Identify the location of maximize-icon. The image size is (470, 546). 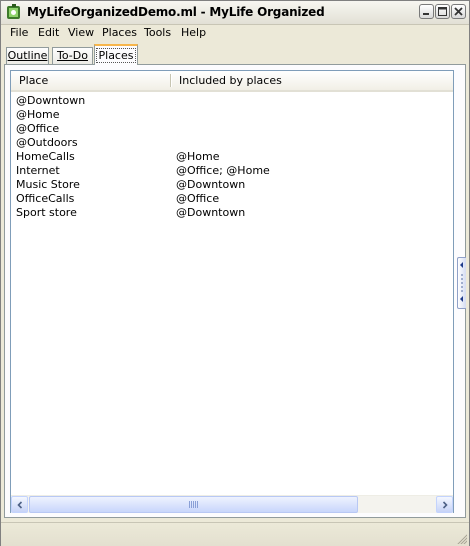
(442, 11).